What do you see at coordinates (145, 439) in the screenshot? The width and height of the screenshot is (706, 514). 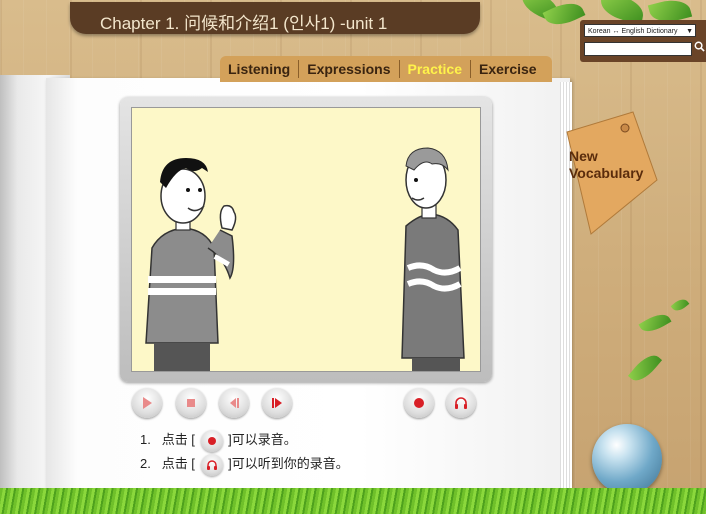 I see `instruction-number: 1.` at bounding box center [145, 439].